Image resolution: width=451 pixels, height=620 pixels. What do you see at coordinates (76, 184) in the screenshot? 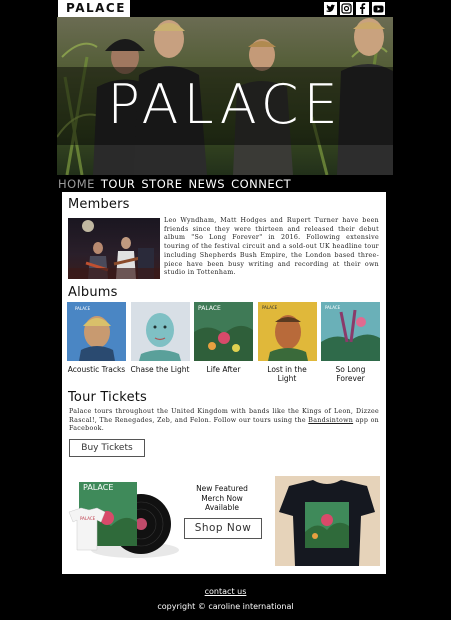
I see `nav-home: HOME` at bounding box center [76, 184].